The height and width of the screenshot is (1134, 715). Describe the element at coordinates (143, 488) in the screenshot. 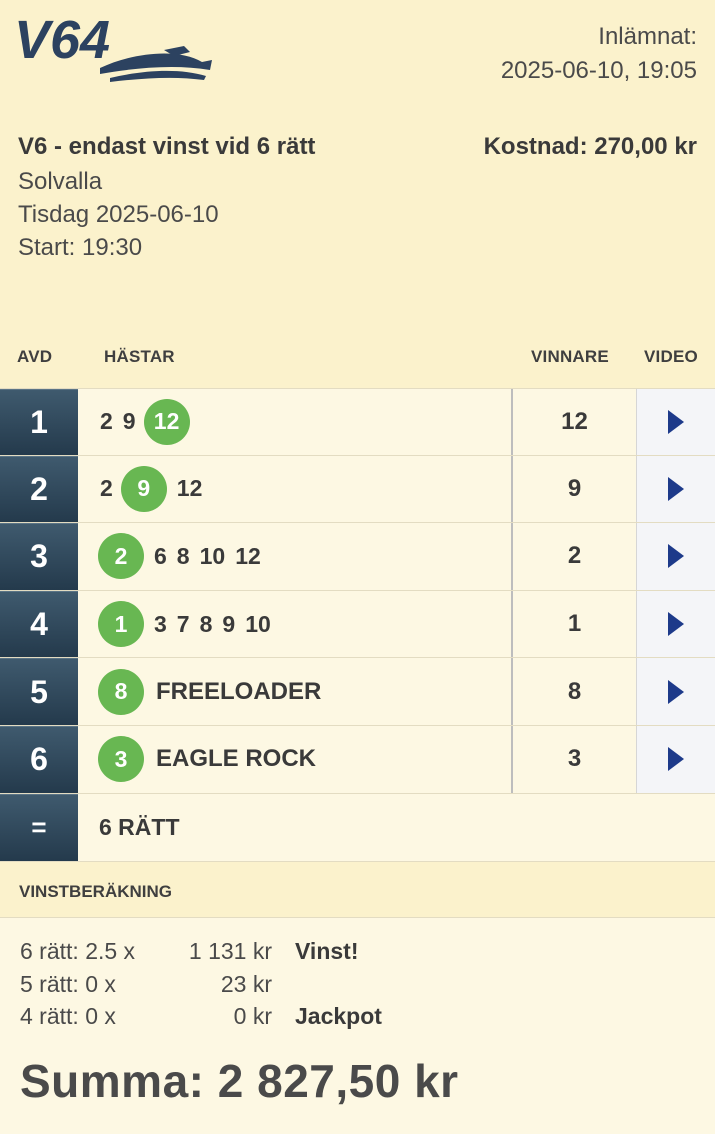

I see `winning-horse-badge: 9` at that location.